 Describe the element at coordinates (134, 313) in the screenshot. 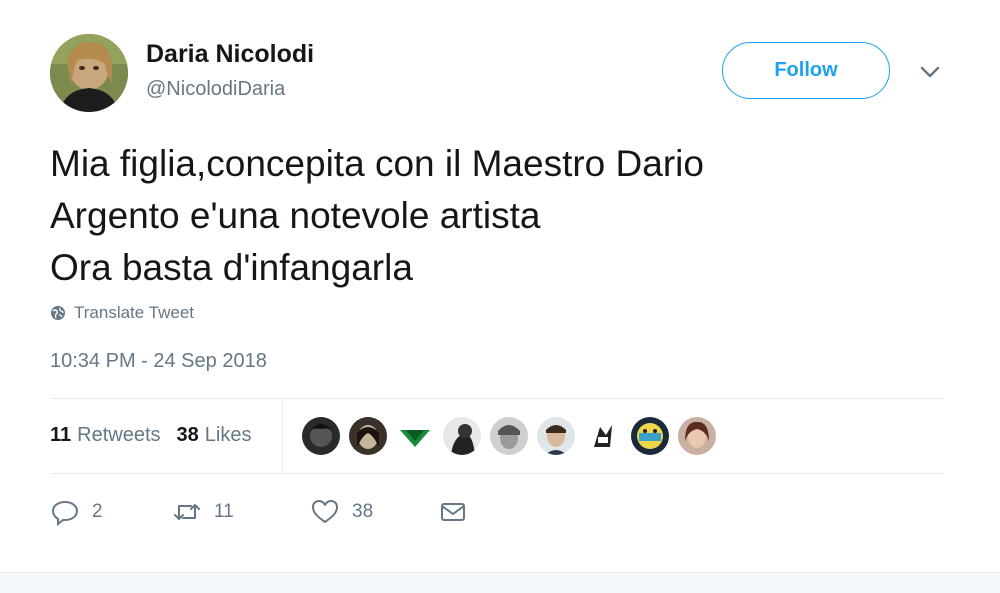

I see `translate-tweet-label: Translate Tweet` at that location.